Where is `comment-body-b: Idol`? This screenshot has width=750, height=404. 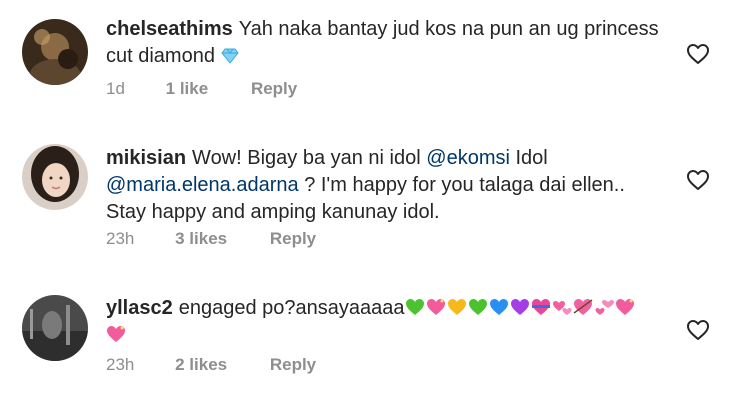
comment-body-b: Idol is located at coordinates (528, 158).